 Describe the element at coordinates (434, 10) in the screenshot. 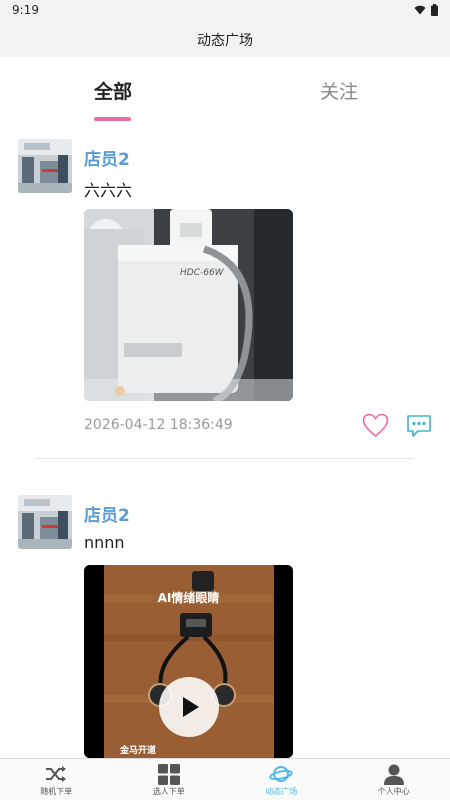

I see `battery-icon` at that location.